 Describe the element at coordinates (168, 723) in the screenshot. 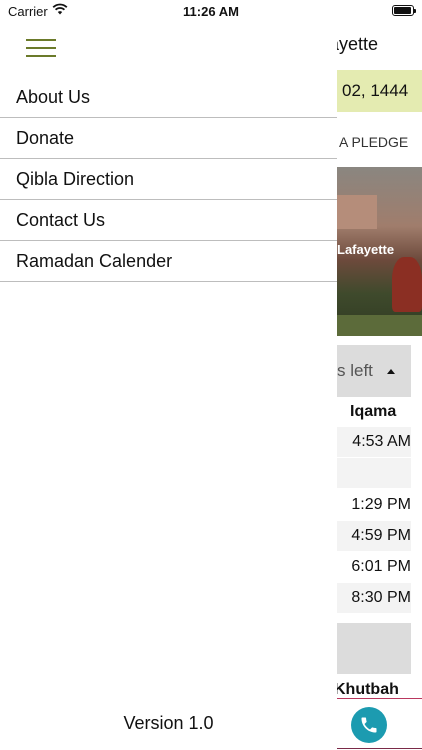

I see `app-version: Version 1.0` at that location.